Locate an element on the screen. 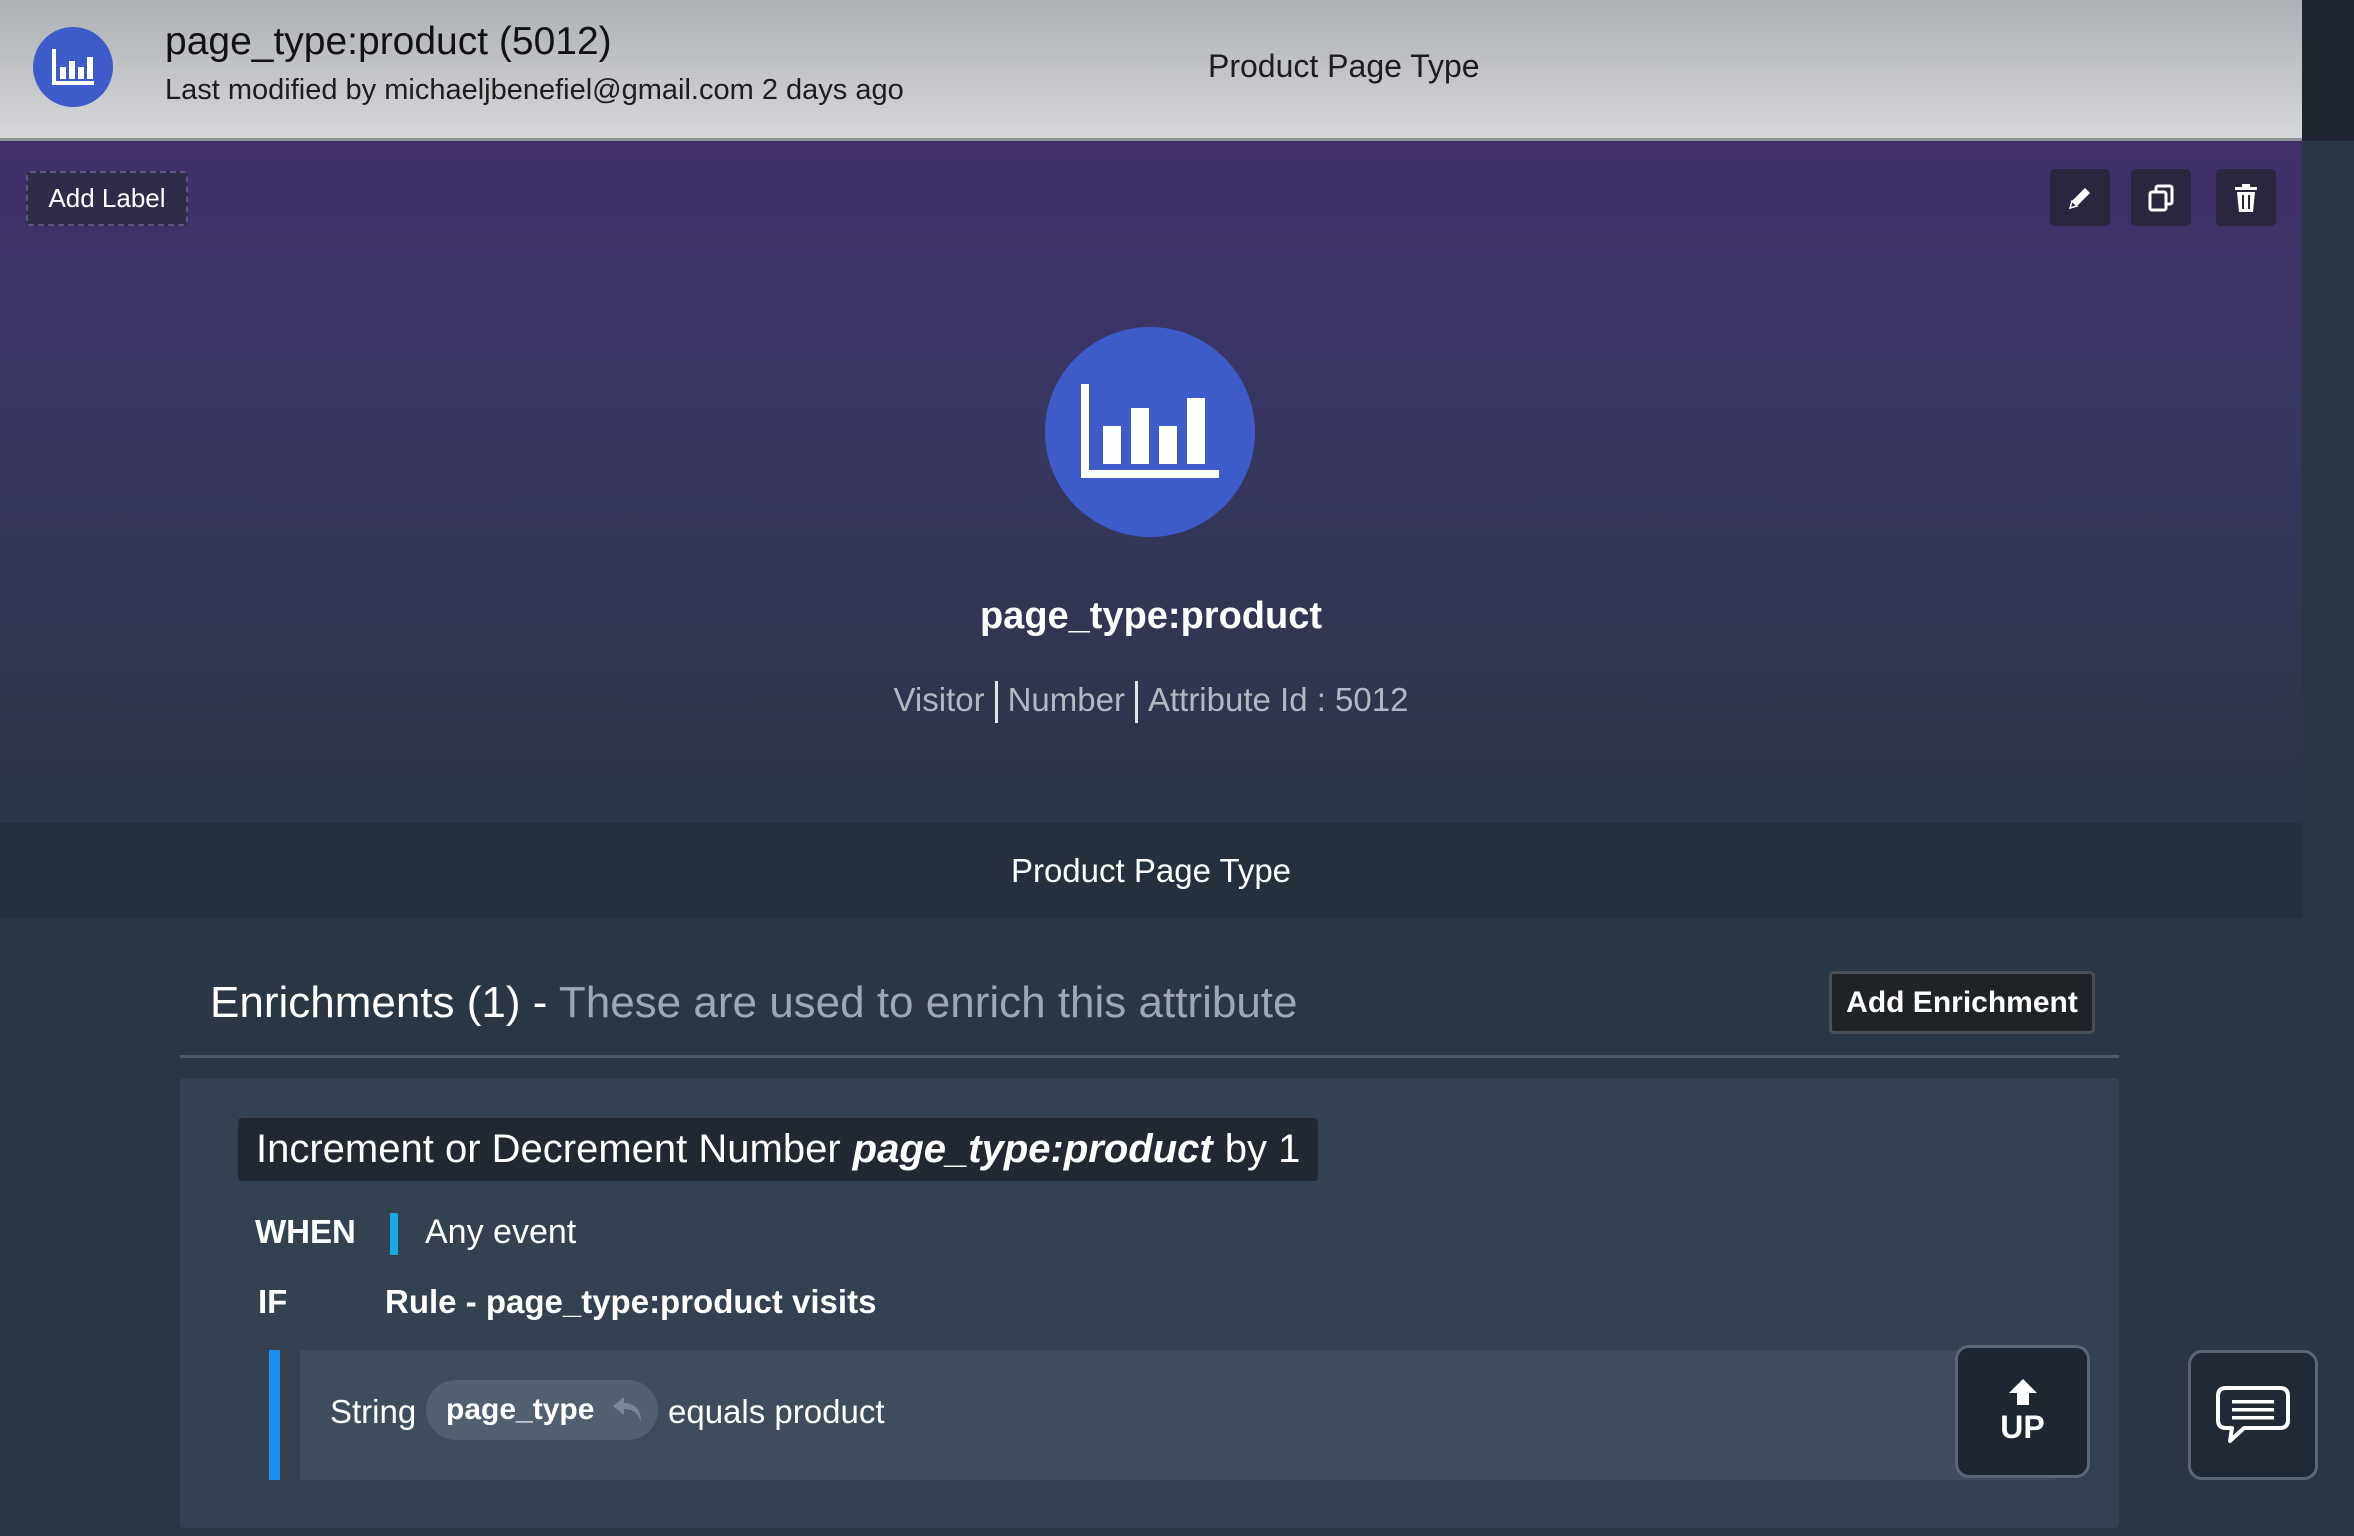 The image size is (2354, 1536). add-enrichment-button: Add Enrichment is located at coordinates (1962, 1002).